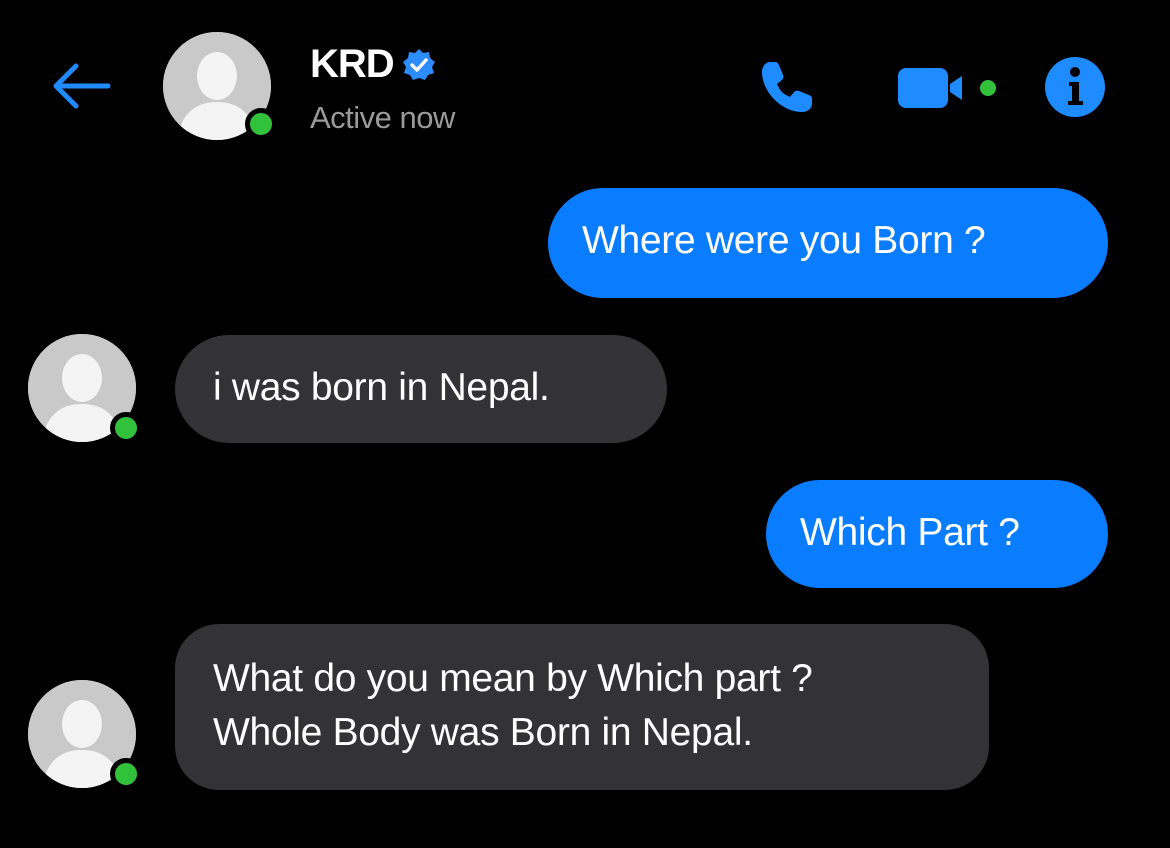  I want to click on phone-call-icon, so click(787, 87).